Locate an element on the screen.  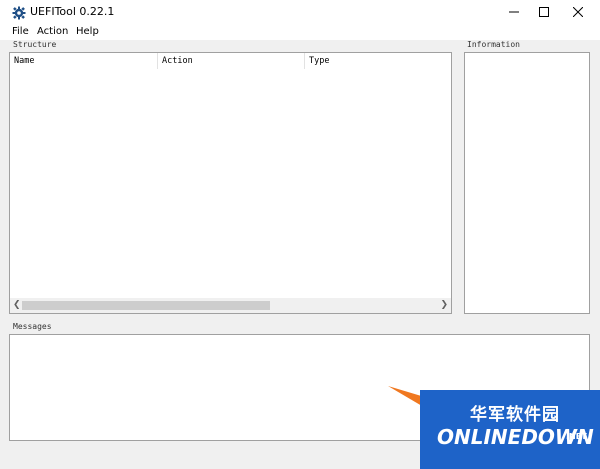
scrollbar-thumb is located at coordinates (146, 305).